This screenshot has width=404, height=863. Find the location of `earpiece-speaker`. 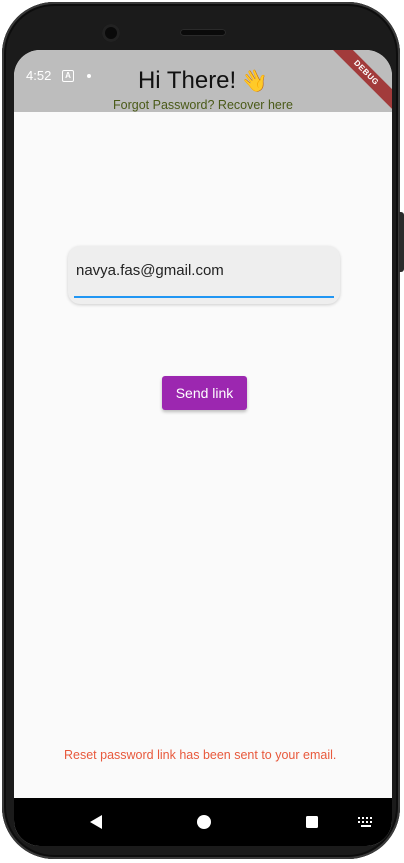

earpiece-speaker is located at coordinates (203, 32).